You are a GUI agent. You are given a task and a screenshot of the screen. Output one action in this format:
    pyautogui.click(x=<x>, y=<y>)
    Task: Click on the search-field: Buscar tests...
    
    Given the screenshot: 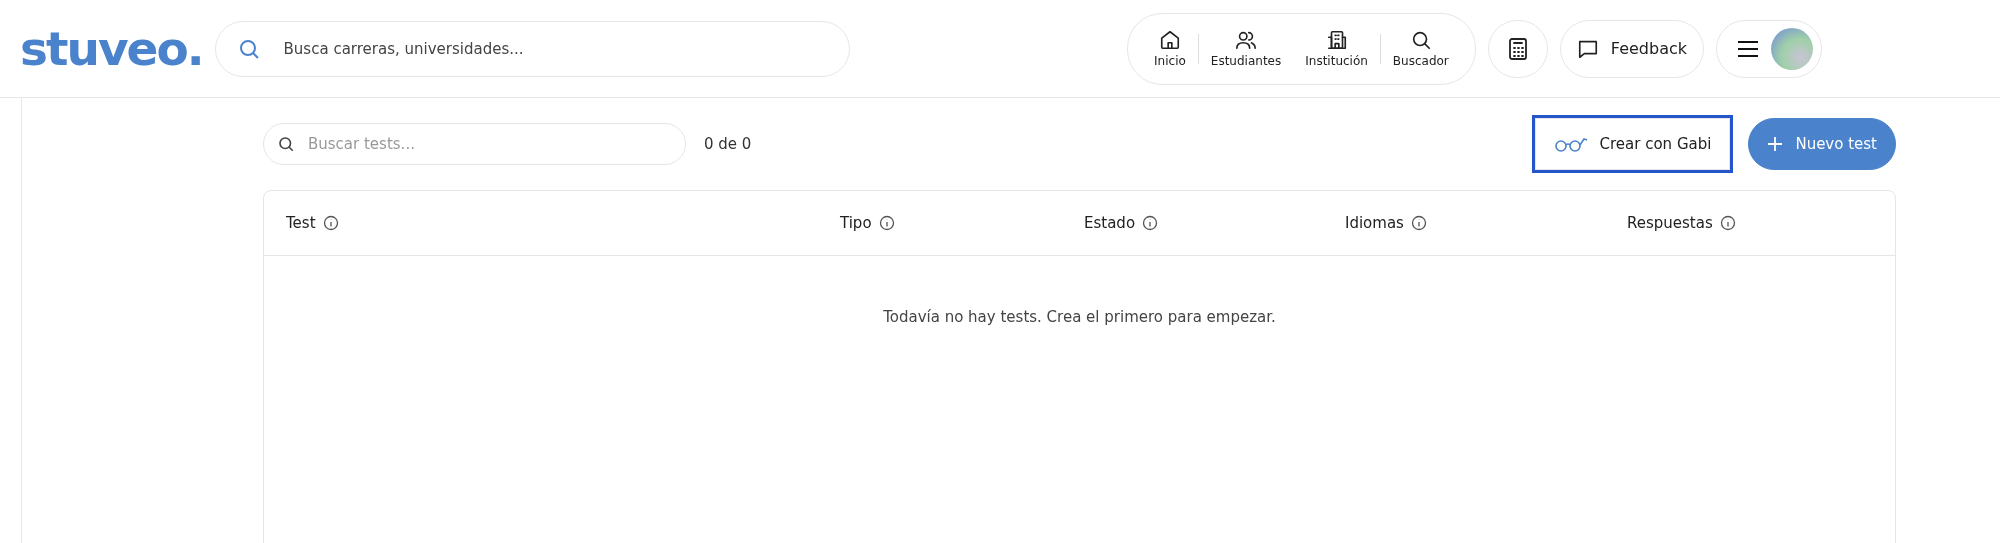 What is the action you would take?
    pyautogui.click(x=474, y=144)
    